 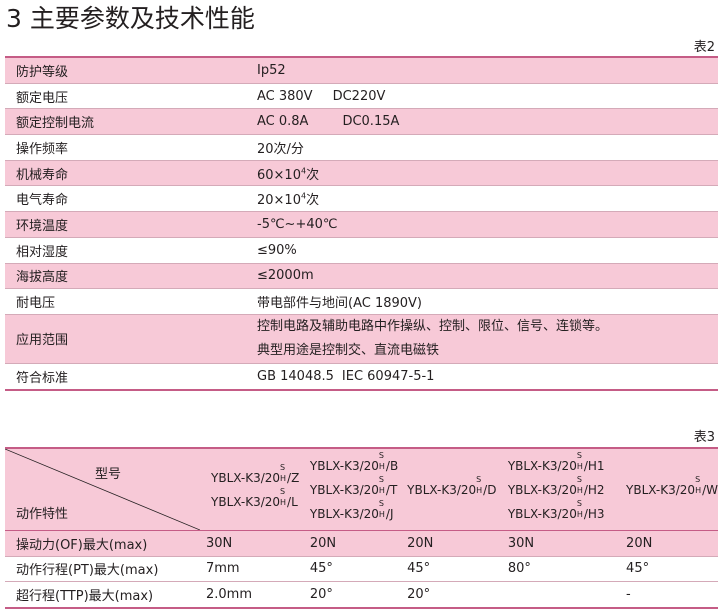 What do you see at coordinates (130, 96) in the screenshot?
I see `param-label: 额定电压` at bounding box center [130, 96].